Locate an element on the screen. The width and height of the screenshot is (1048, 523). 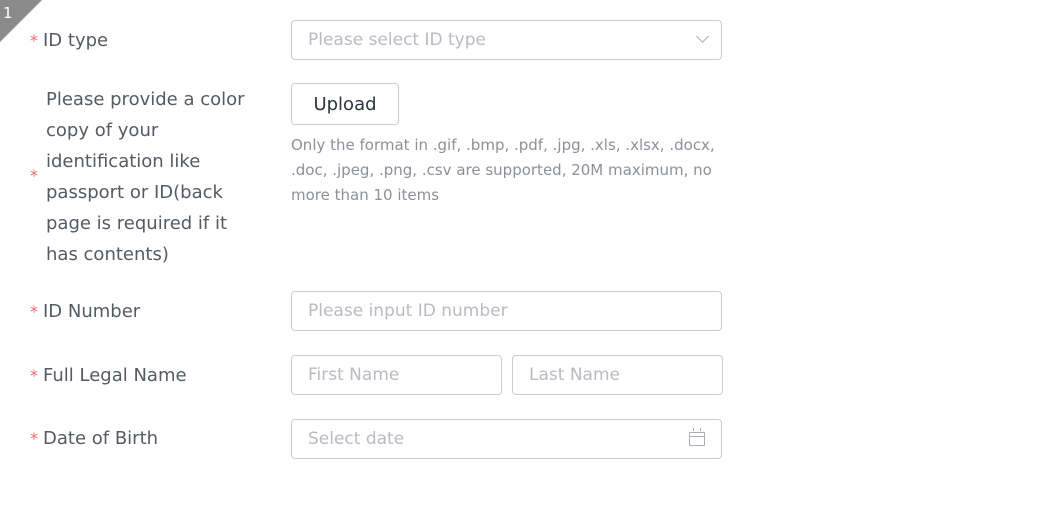
id-type-placeholder: Please select ID type is located at coordinates (397, 40).